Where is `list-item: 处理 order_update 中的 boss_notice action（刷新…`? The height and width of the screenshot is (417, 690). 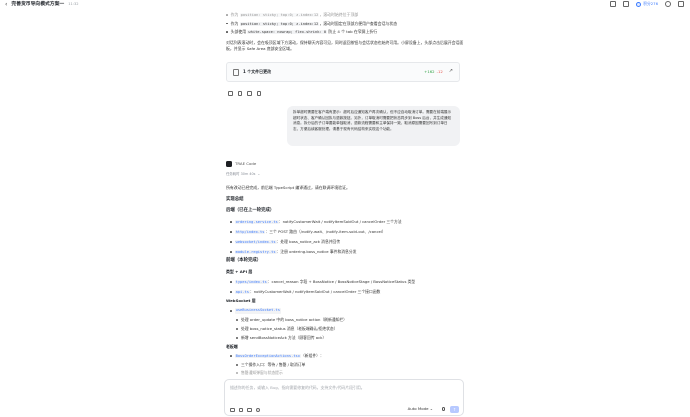
list-item: 处理 order_update 中的 boss_notice action（刷新… is located at coordinates (291, 320).